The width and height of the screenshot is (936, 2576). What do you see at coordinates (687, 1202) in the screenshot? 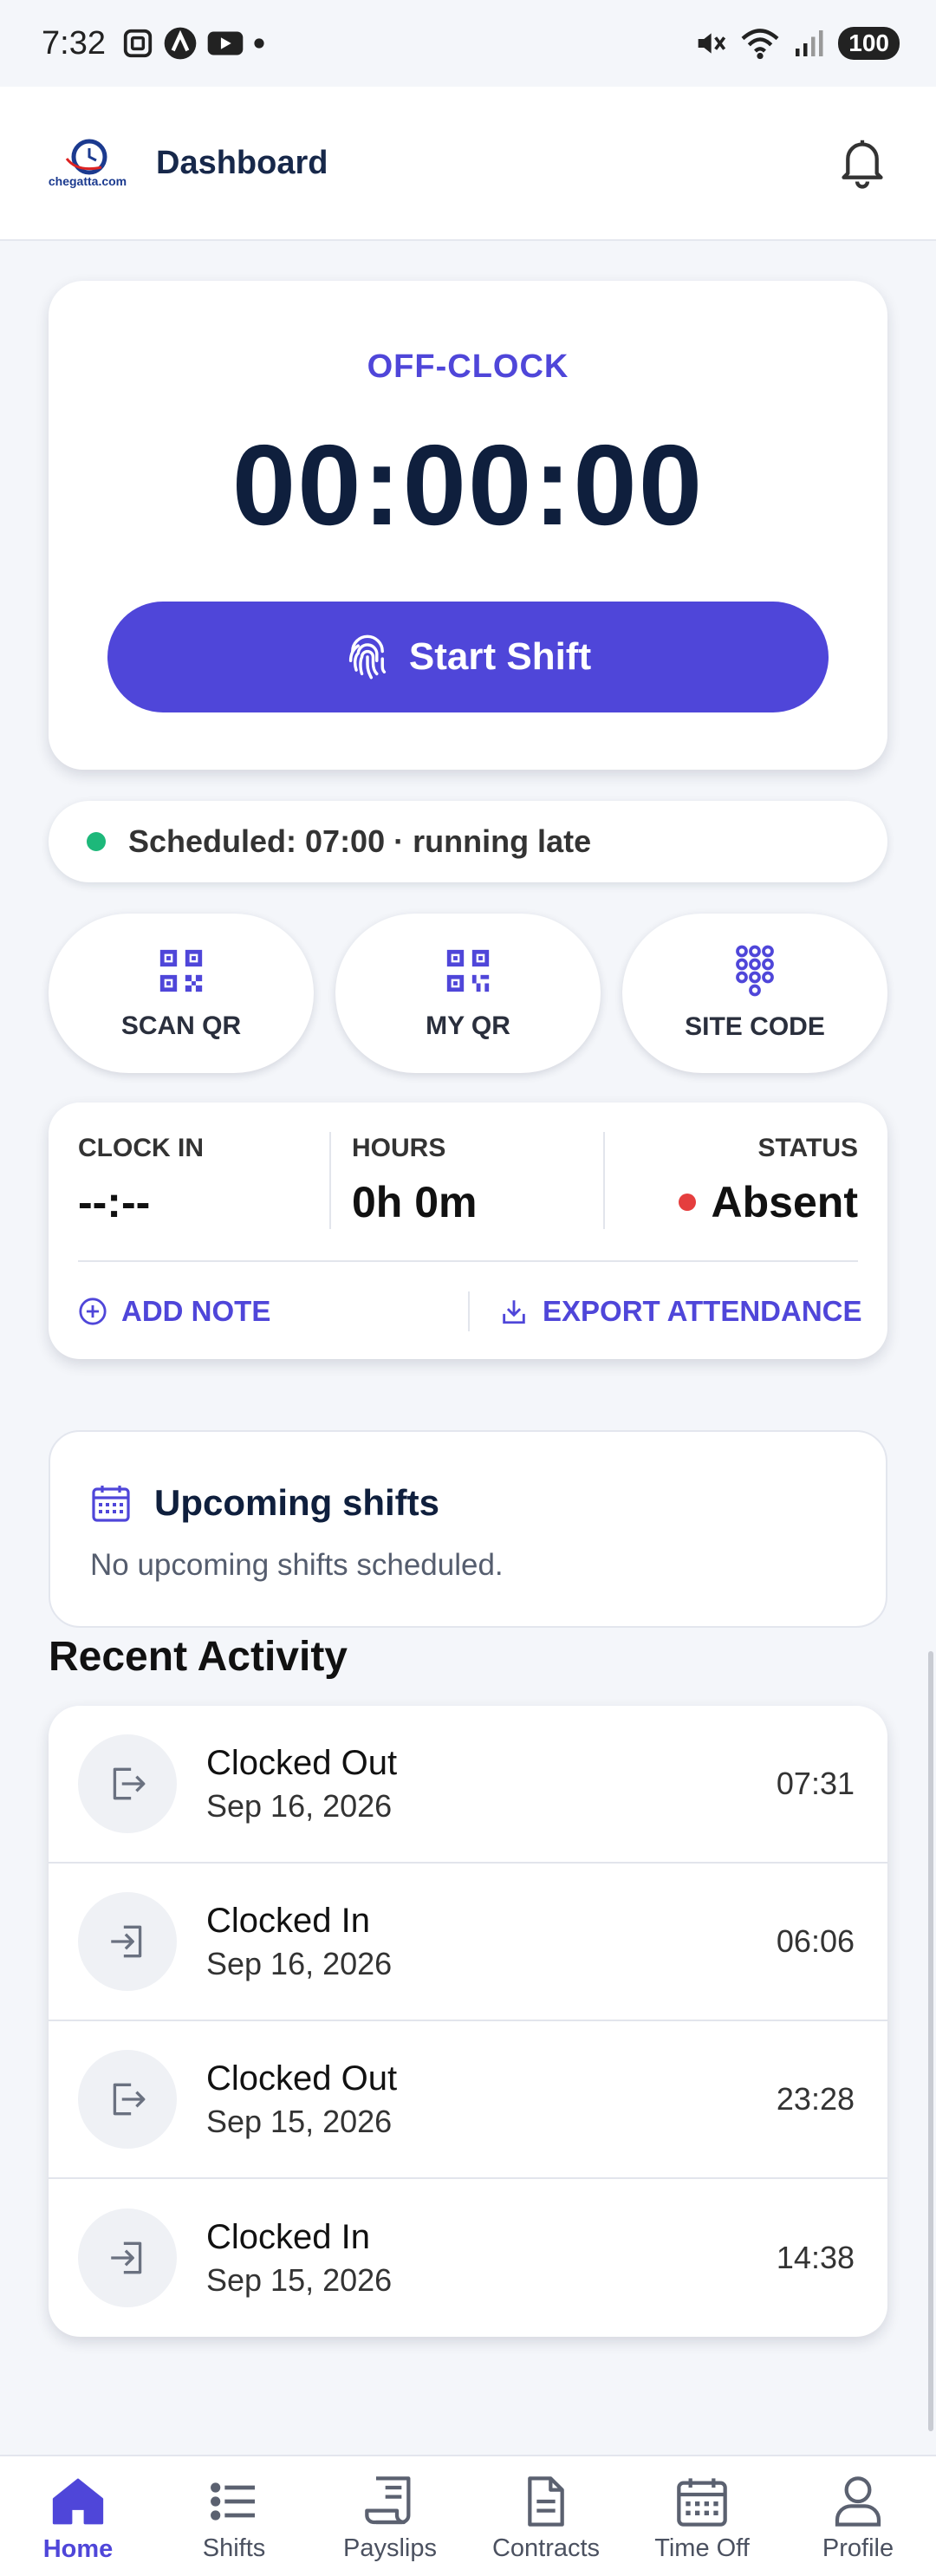
I see `status-dot` at bounding box center [687, 1202].